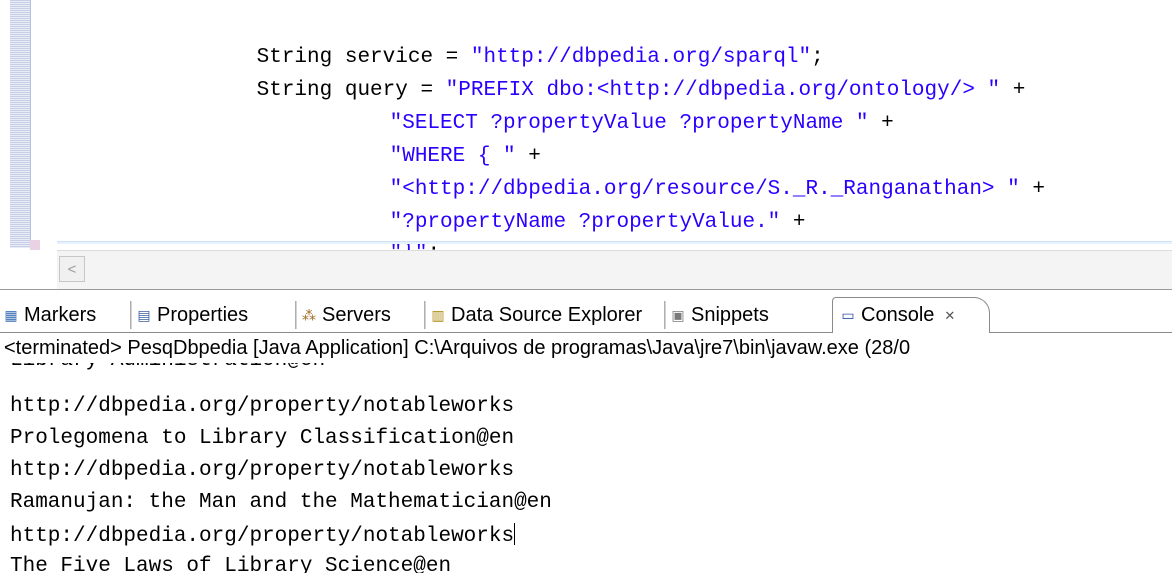 The height and width of the screenshot is (573, 1172). I want to click on text-caret, so click(515, 534).